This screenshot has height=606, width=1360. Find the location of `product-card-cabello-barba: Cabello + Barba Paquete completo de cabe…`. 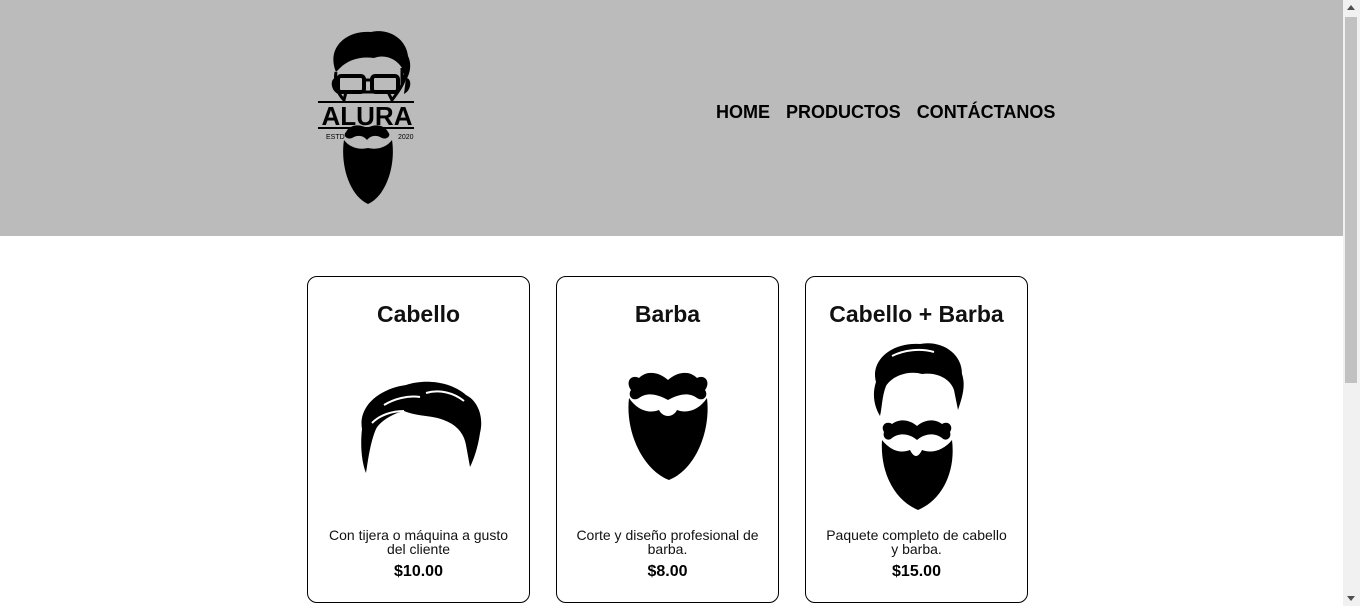

product-card-cabello-barba: Cabello + Barba Paquete completo de cabe… is located at coordinates (916, 439).